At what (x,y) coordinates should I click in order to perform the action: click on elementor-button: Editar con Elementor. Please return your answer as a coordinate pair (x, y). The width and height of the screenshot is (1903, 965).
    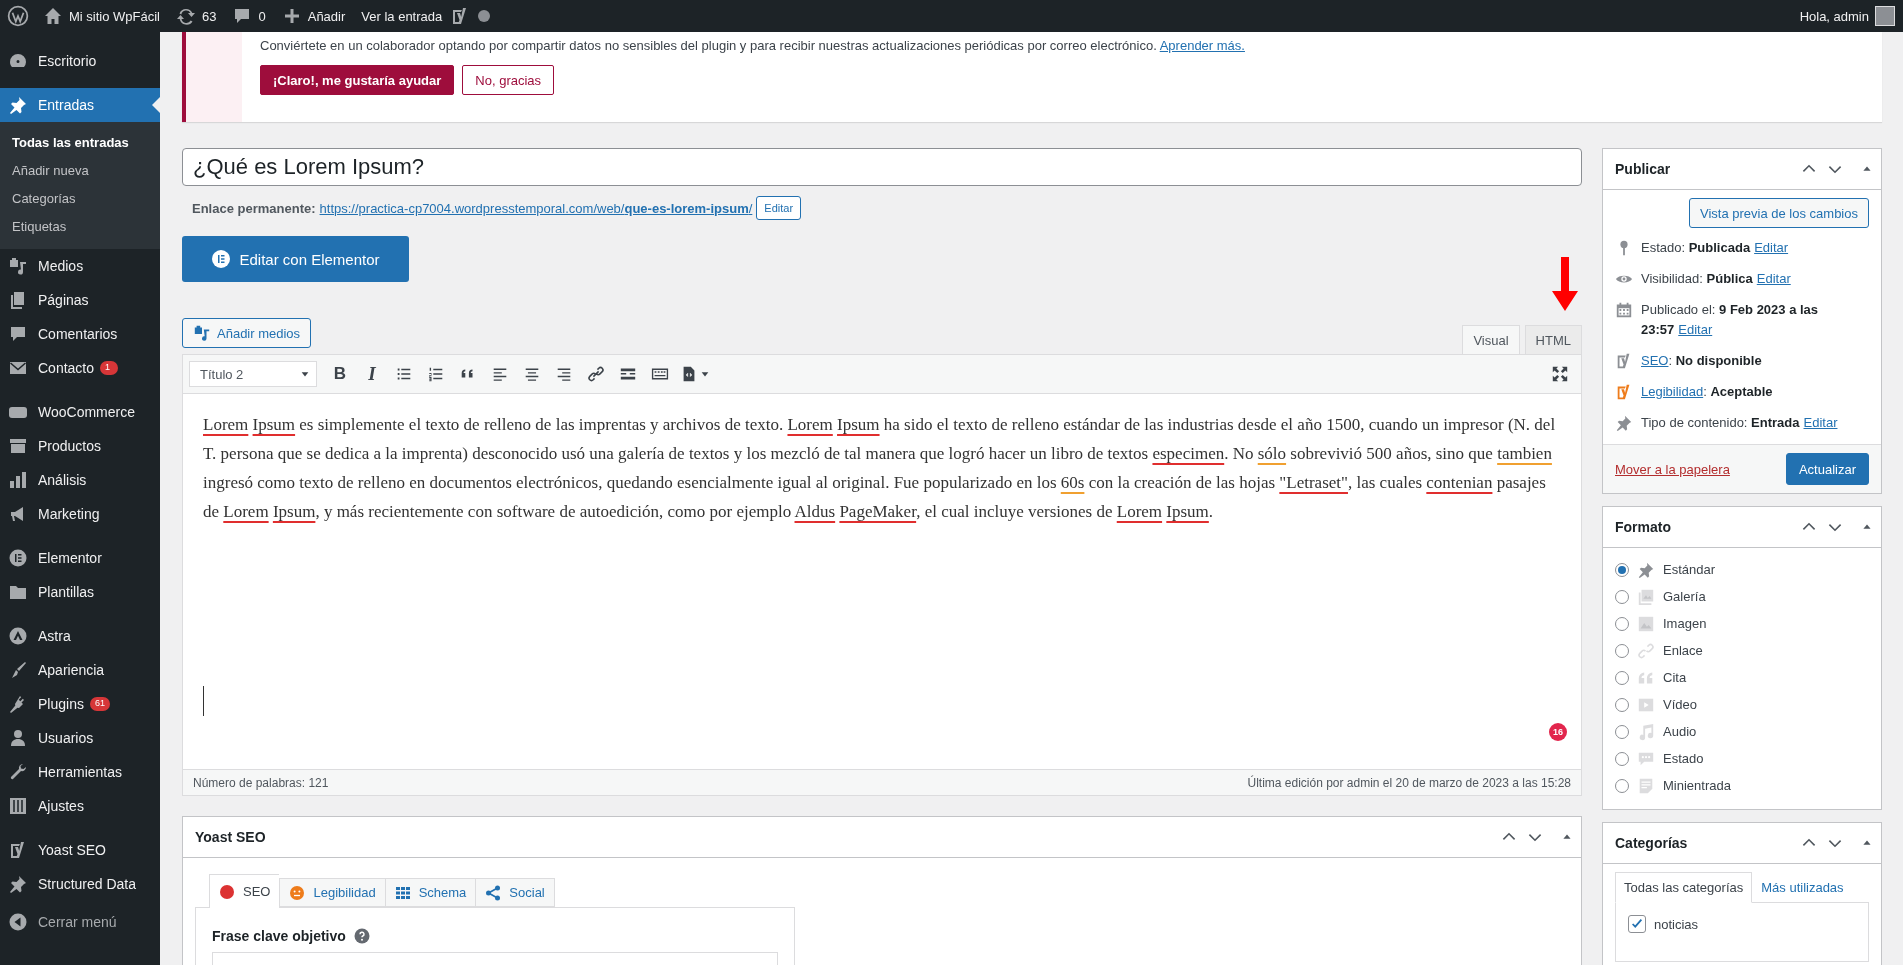
    Looking at the image, I should click on (295, 259).